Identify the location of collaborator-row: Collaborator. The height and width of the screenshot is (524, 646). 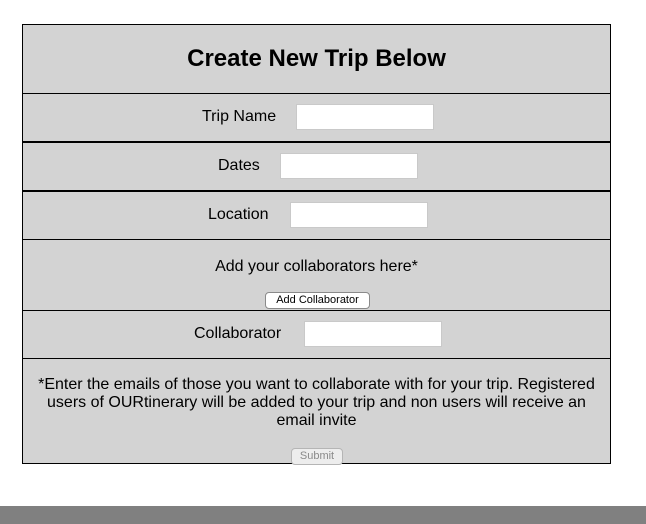
(316, 334).